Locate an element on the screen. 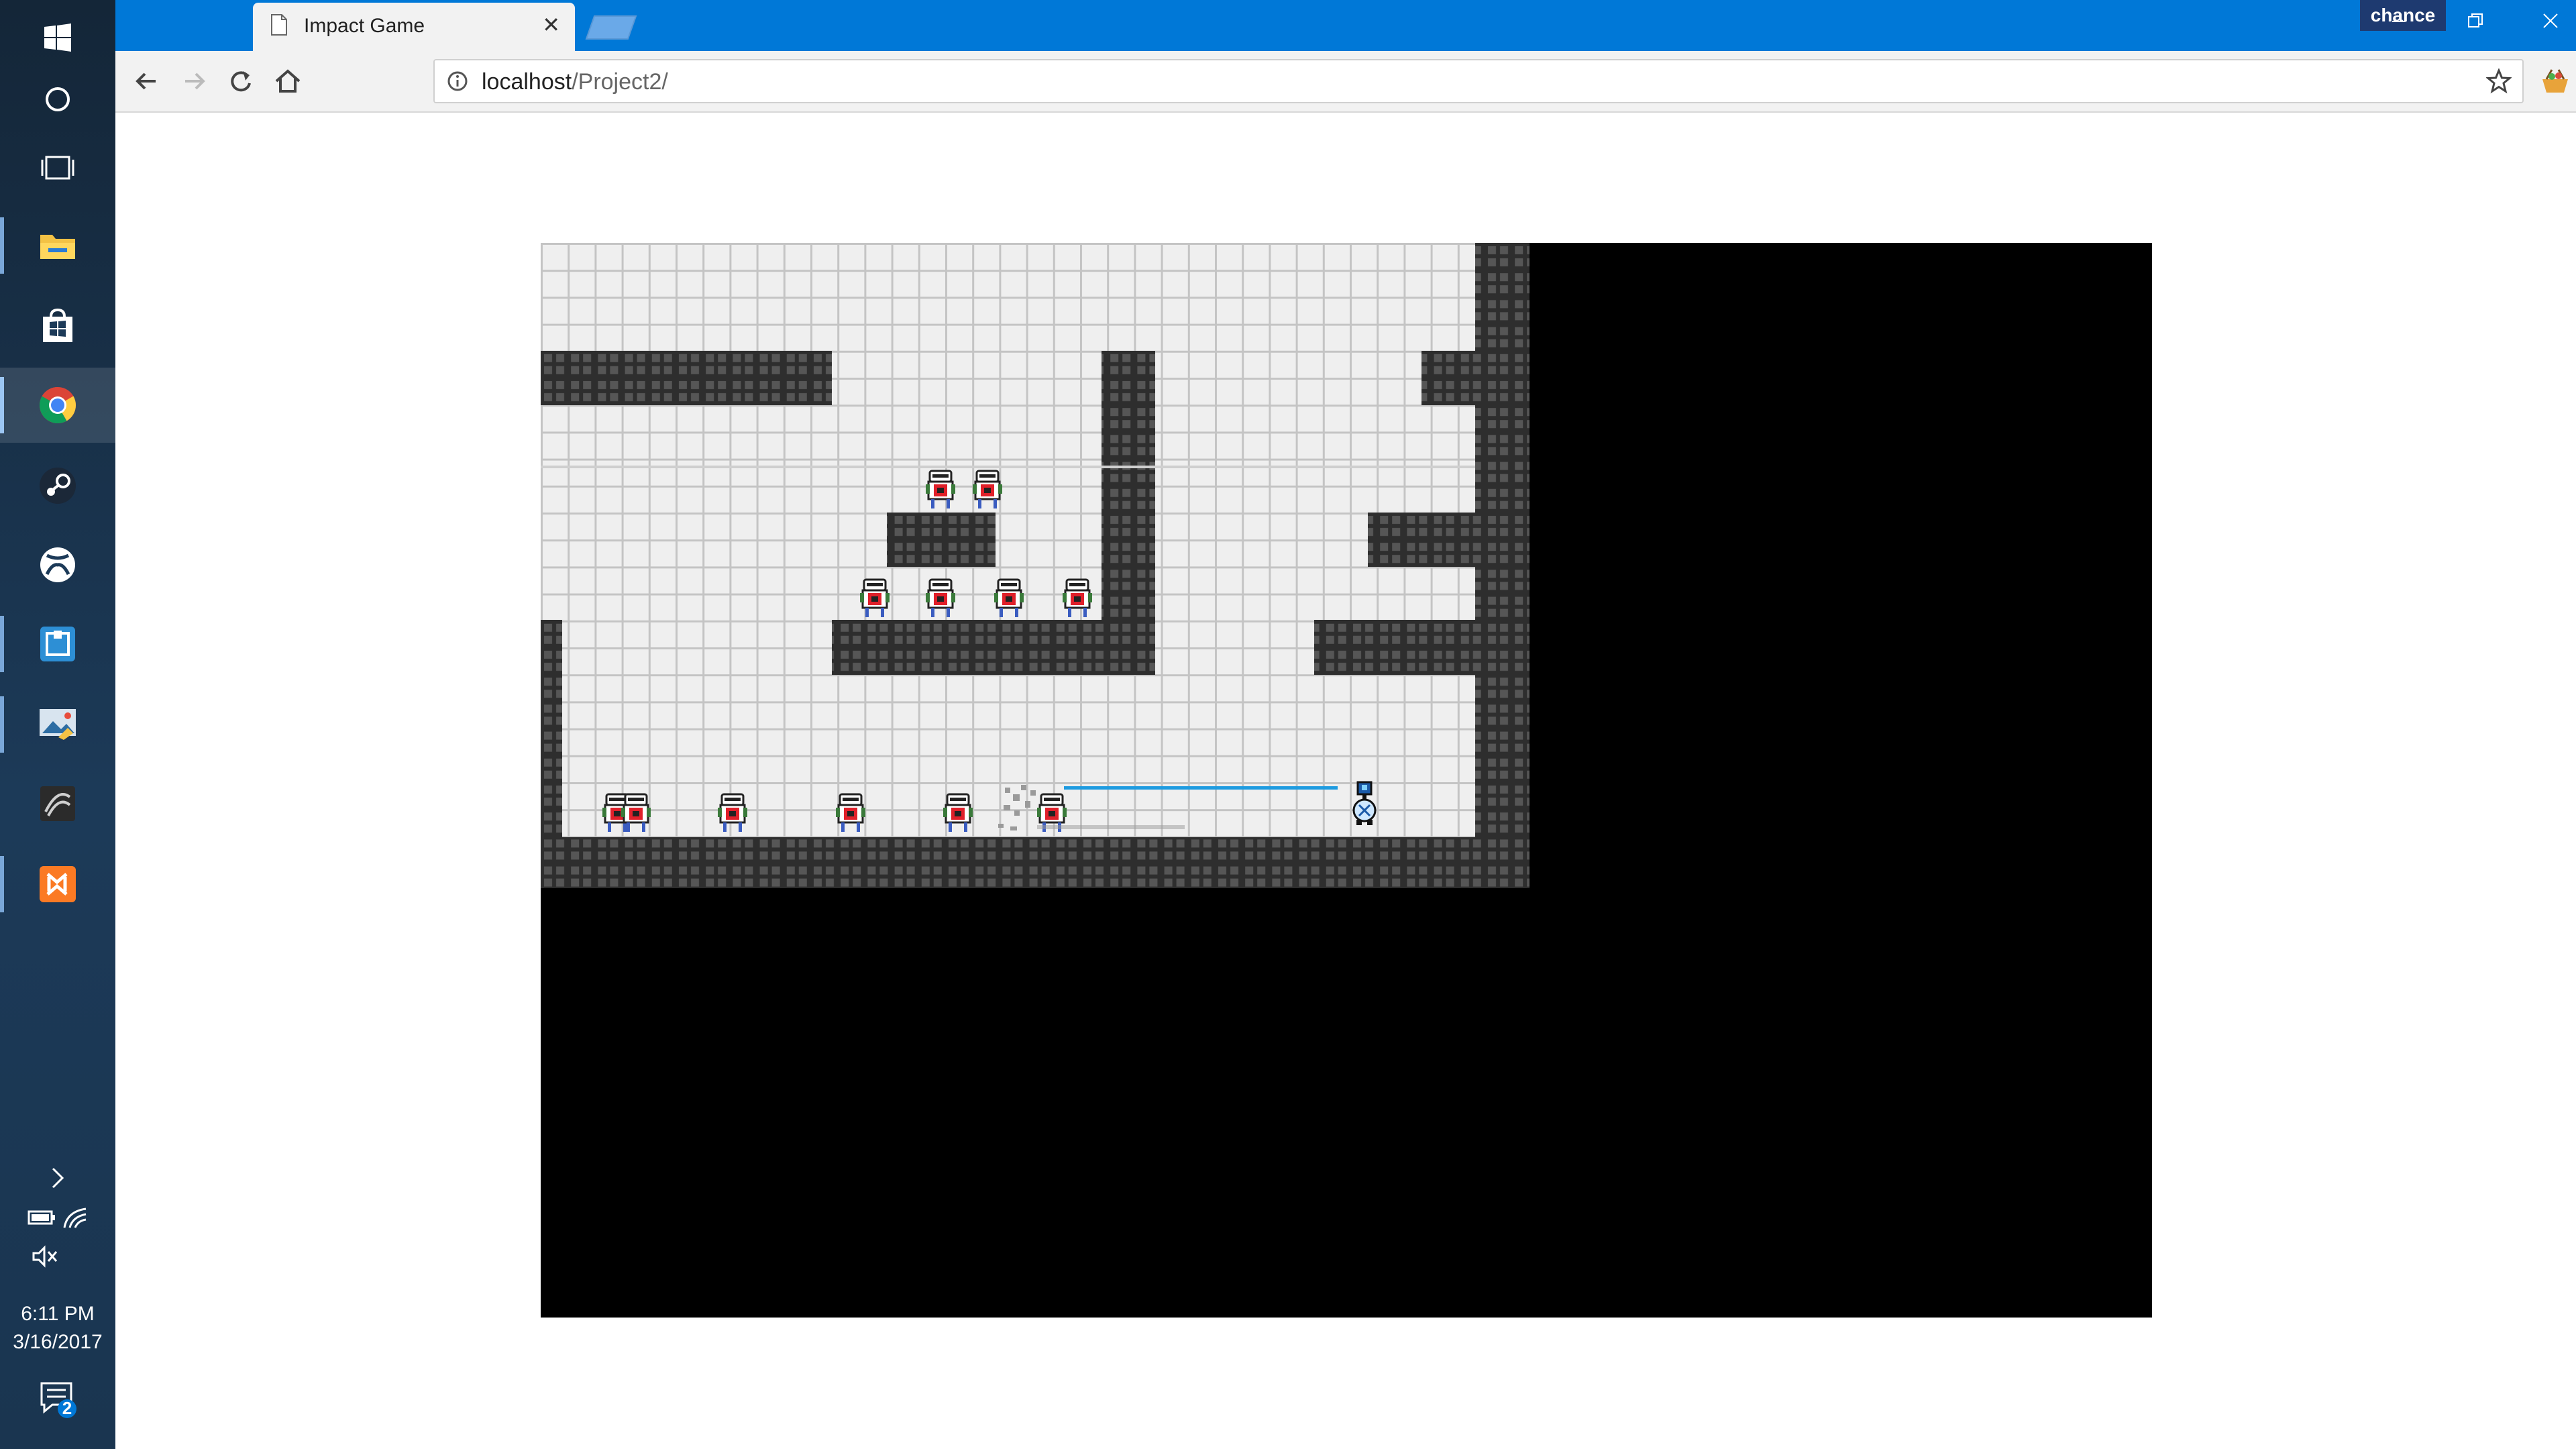  folder-icon is located at coordinates (57, 247).